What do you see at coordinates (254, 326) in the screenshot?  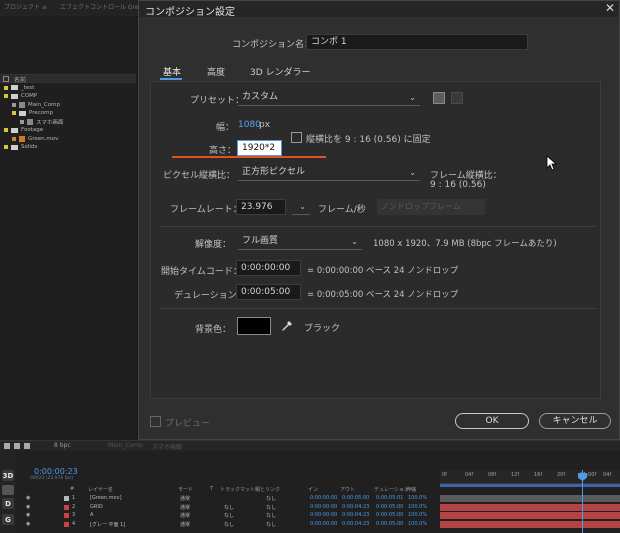 I see `bg-color-swatch` at bounding box center [254, 326].